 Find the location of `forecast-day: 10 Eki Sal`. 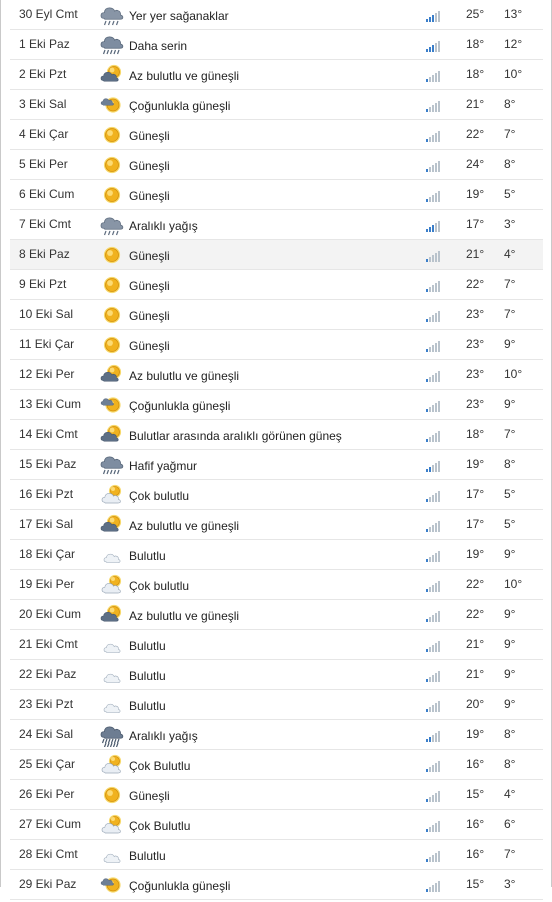

forecast-day: 10 Eki Sal is located at coordinates (46, 314).